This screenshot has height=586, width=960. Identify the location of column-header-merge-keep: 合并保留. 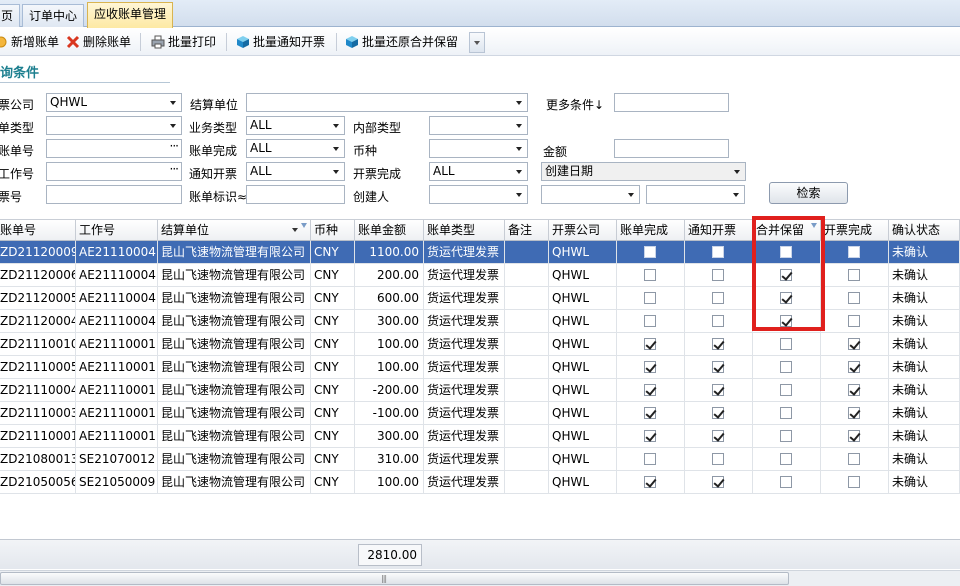
(787, 230).